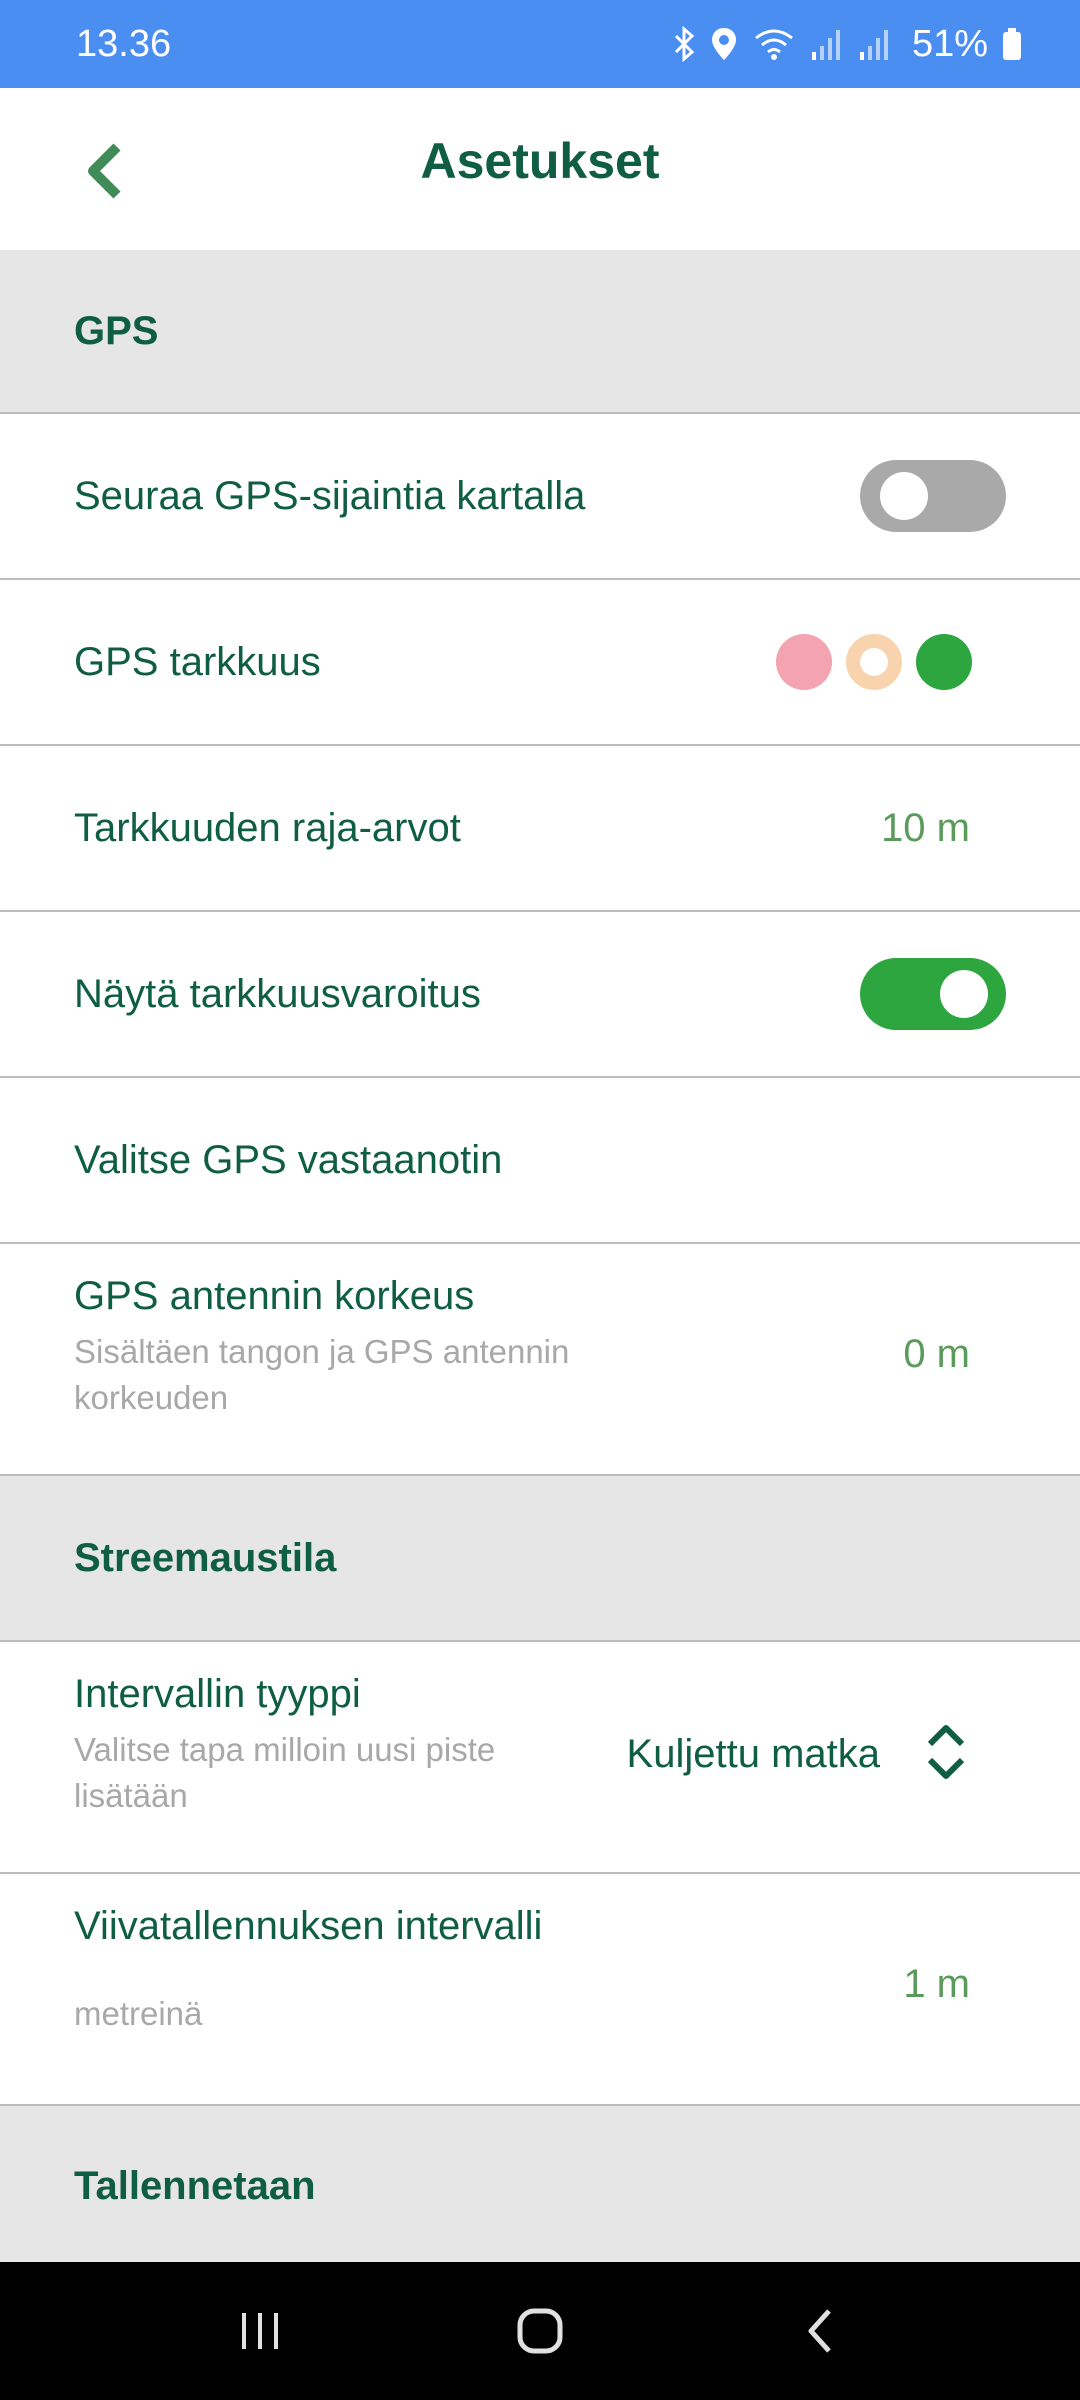 The image size is (1080, 2400). Describe the element at coordinates (285, 1772) in the screenshot. I see `setting-description: Valitse tapa milloin uusi piste lisätään` at that location.